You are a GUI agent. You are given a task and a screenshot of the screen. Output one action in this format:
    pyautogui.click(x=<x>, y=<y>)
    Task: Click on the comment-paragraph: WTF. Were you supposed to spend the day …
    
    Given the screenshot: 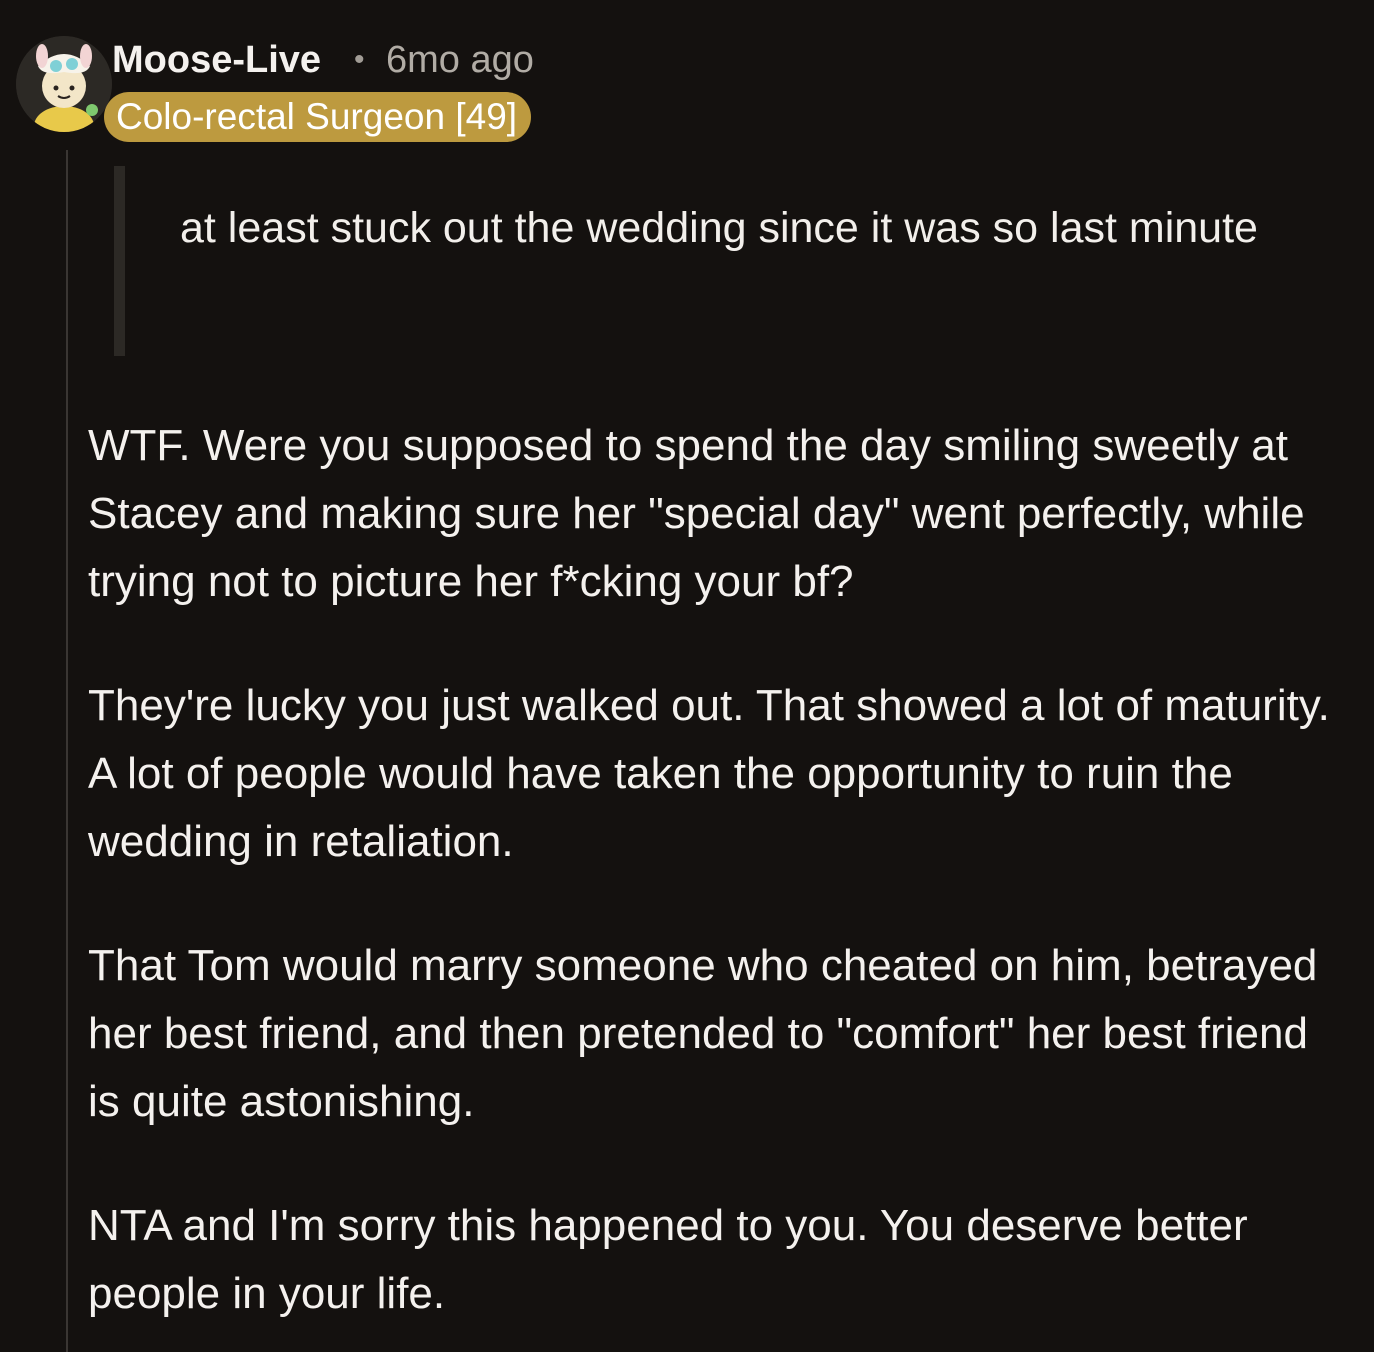 What is the action you would take?
    pyautogui.click(x=696, y=513)
    